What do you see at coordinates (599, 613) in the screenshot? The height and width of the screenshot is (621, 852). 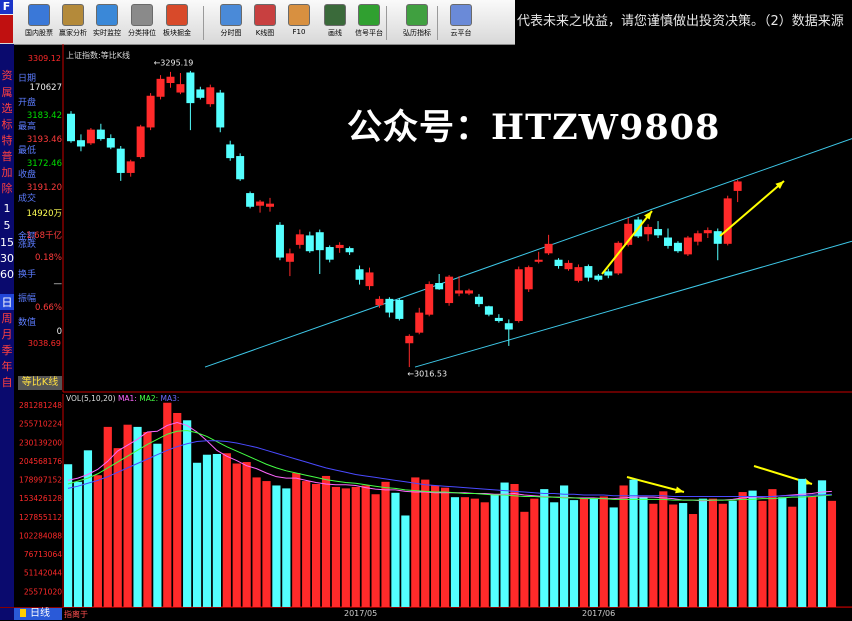 I see `x-tick-june: 2017/06` at bounding box center [599, 613].